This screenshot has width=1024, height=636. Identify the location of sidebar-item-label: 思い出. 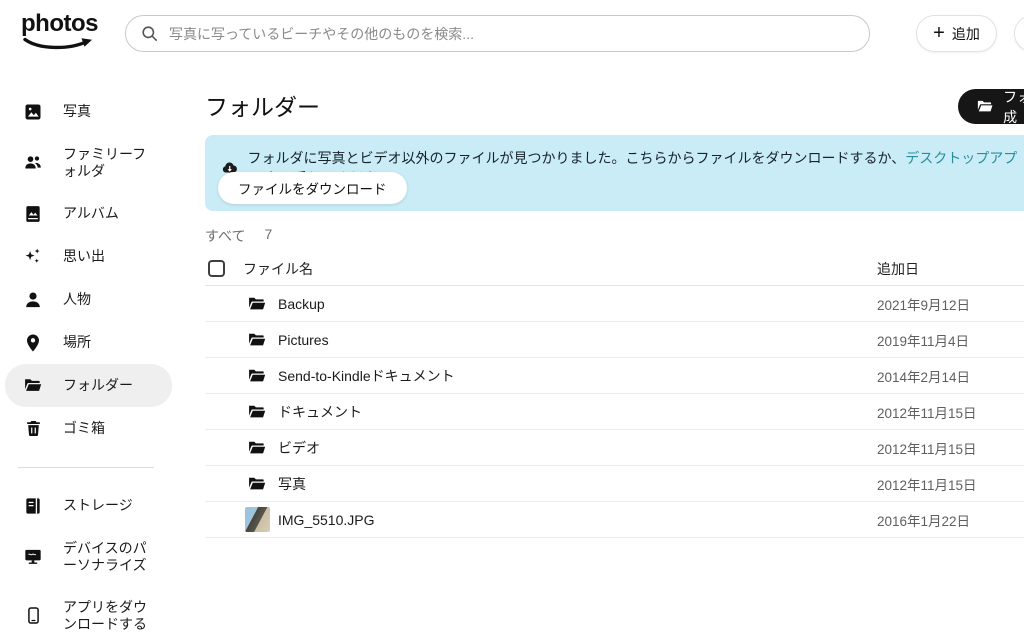
(84, 256).